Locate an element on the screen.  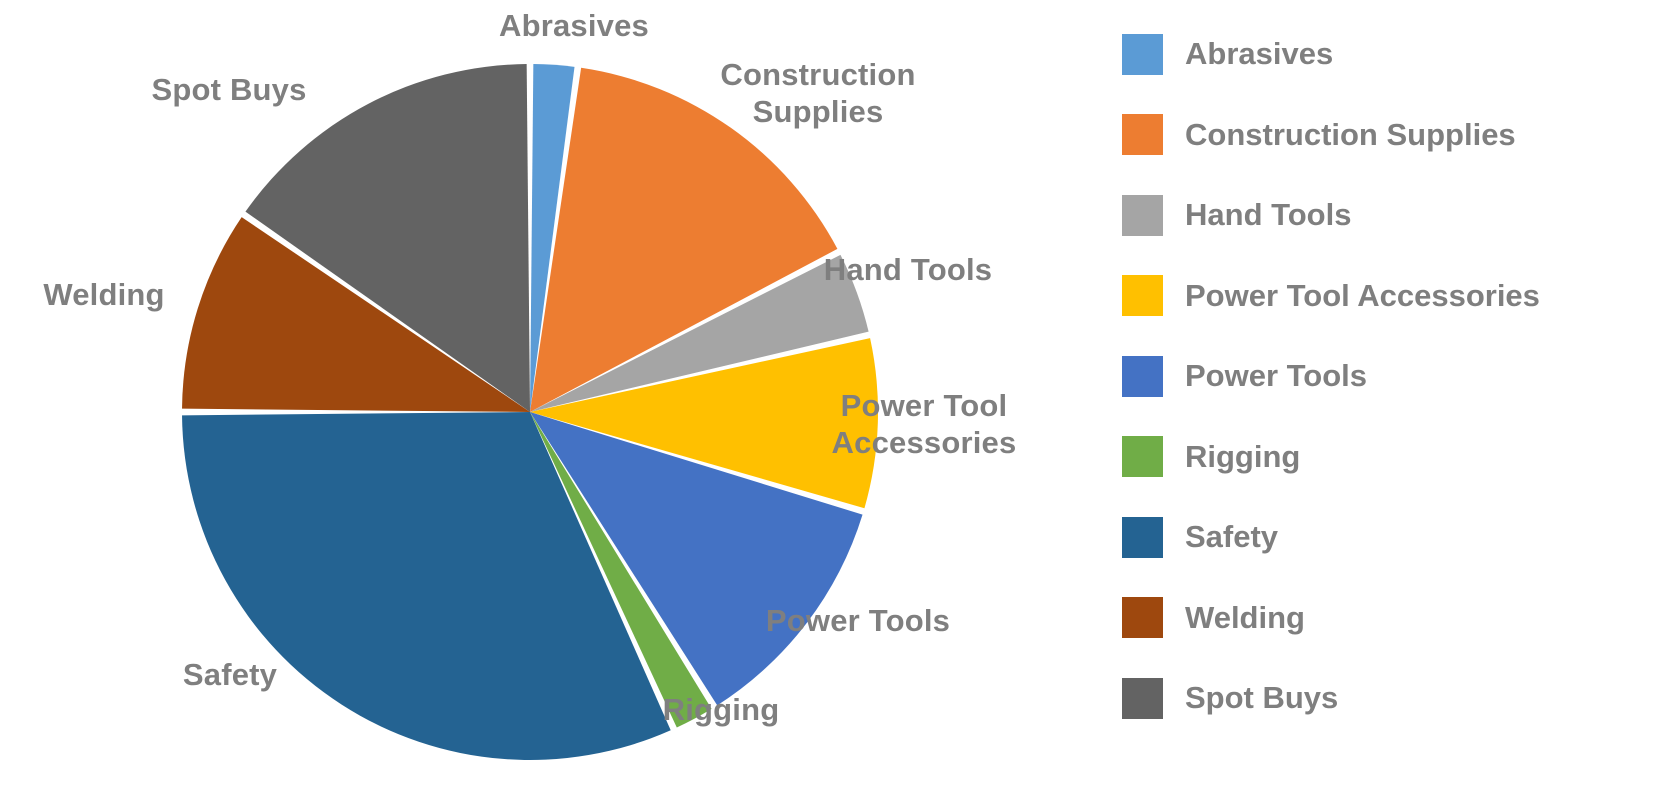
pie-label-construction-supplies: Construction Supplies is located at coordinates (818, 93).